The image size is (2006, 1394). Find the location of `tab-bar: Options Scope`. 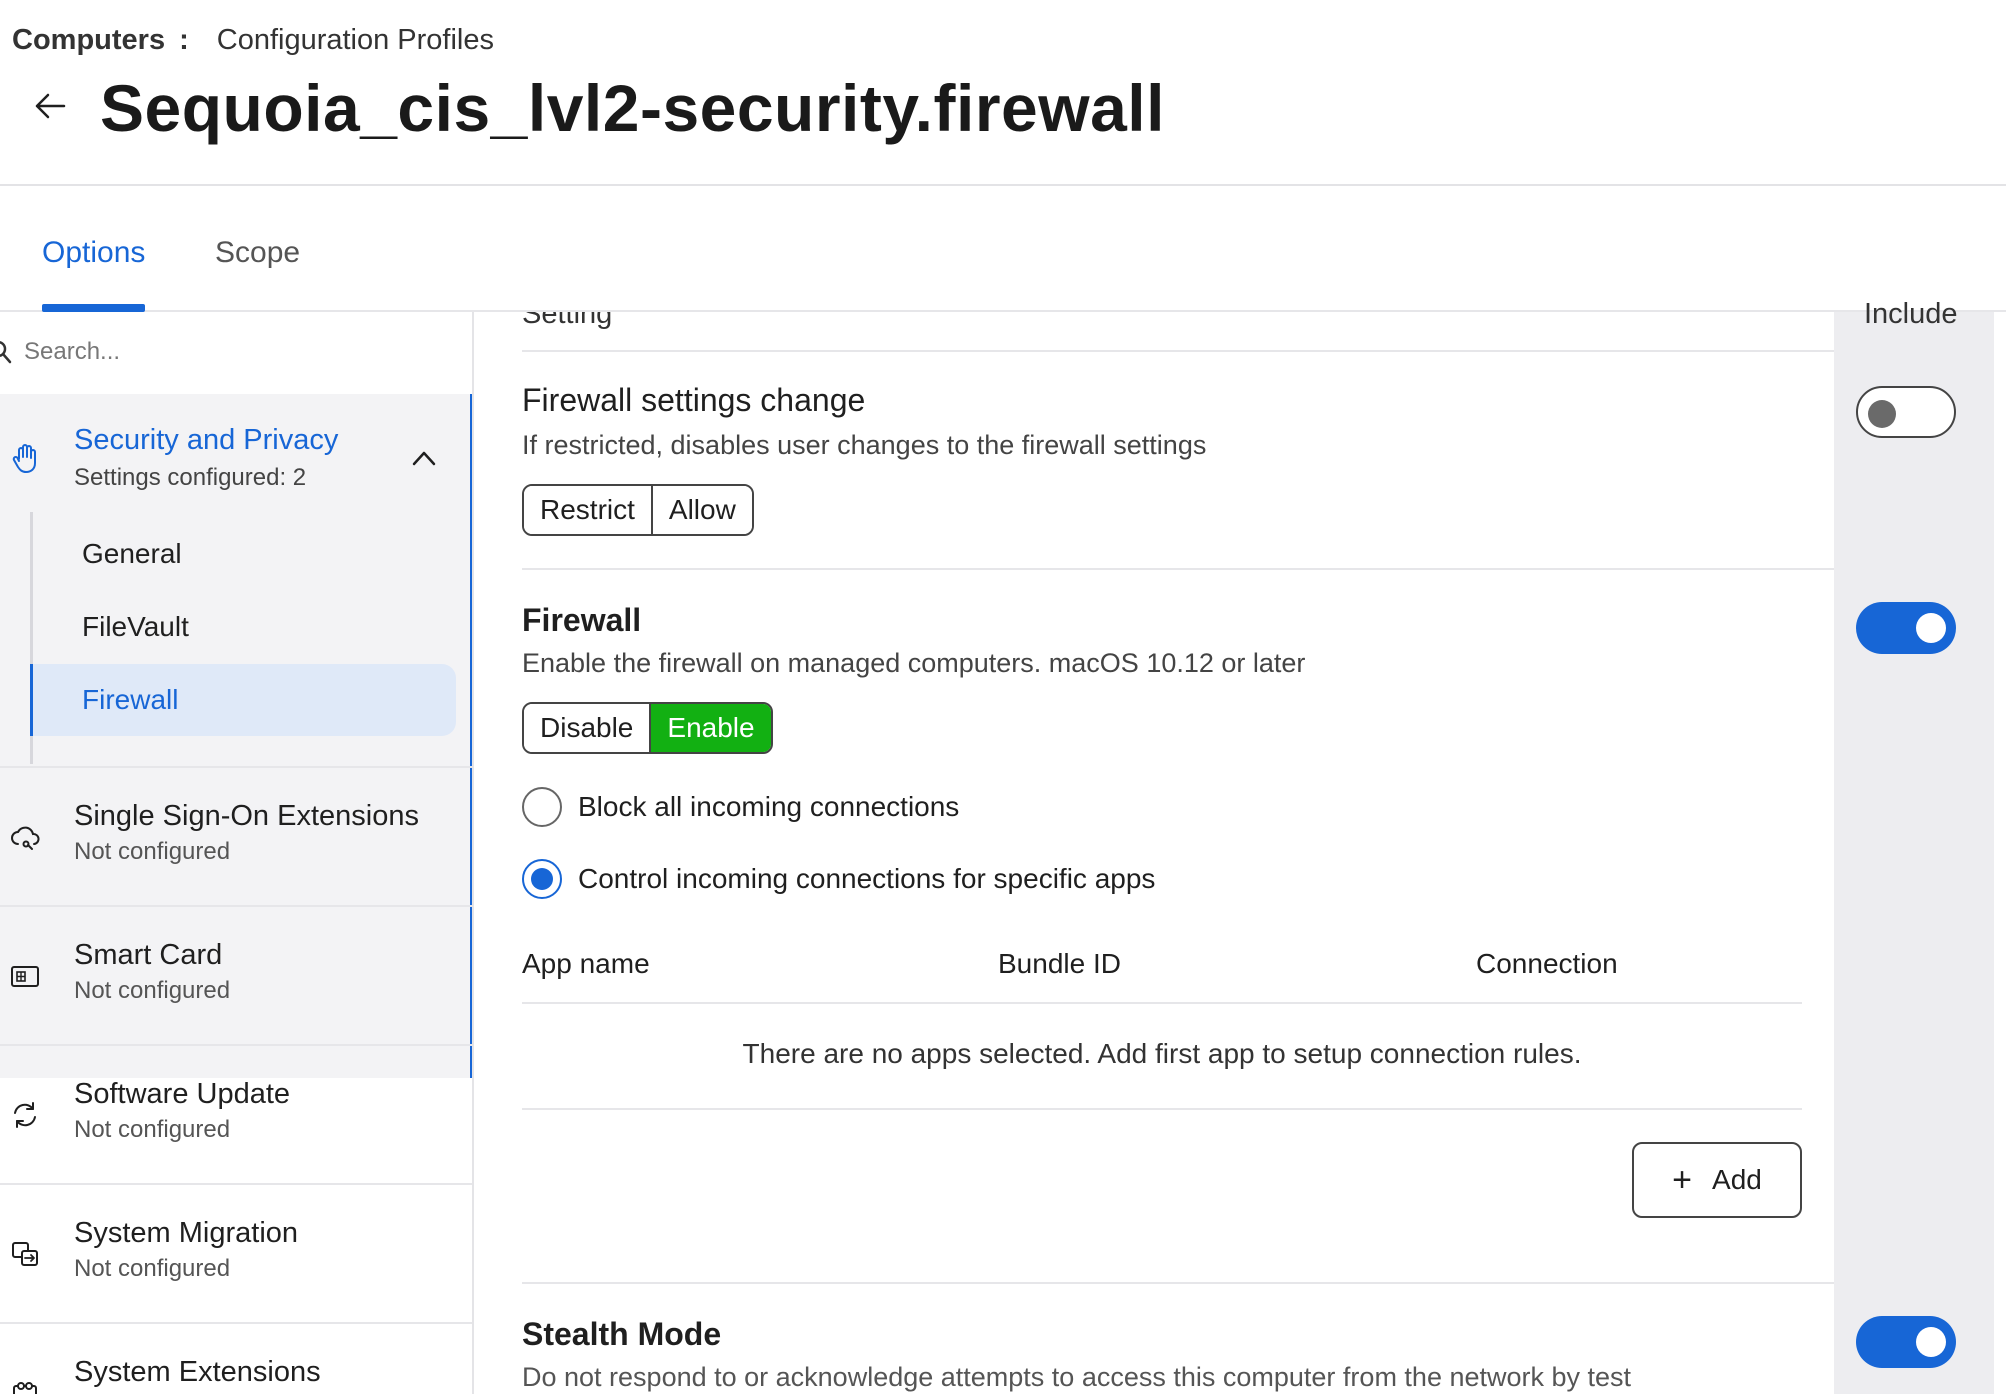

tab-bar: Options Scope is located at coordinates (1003, 249).